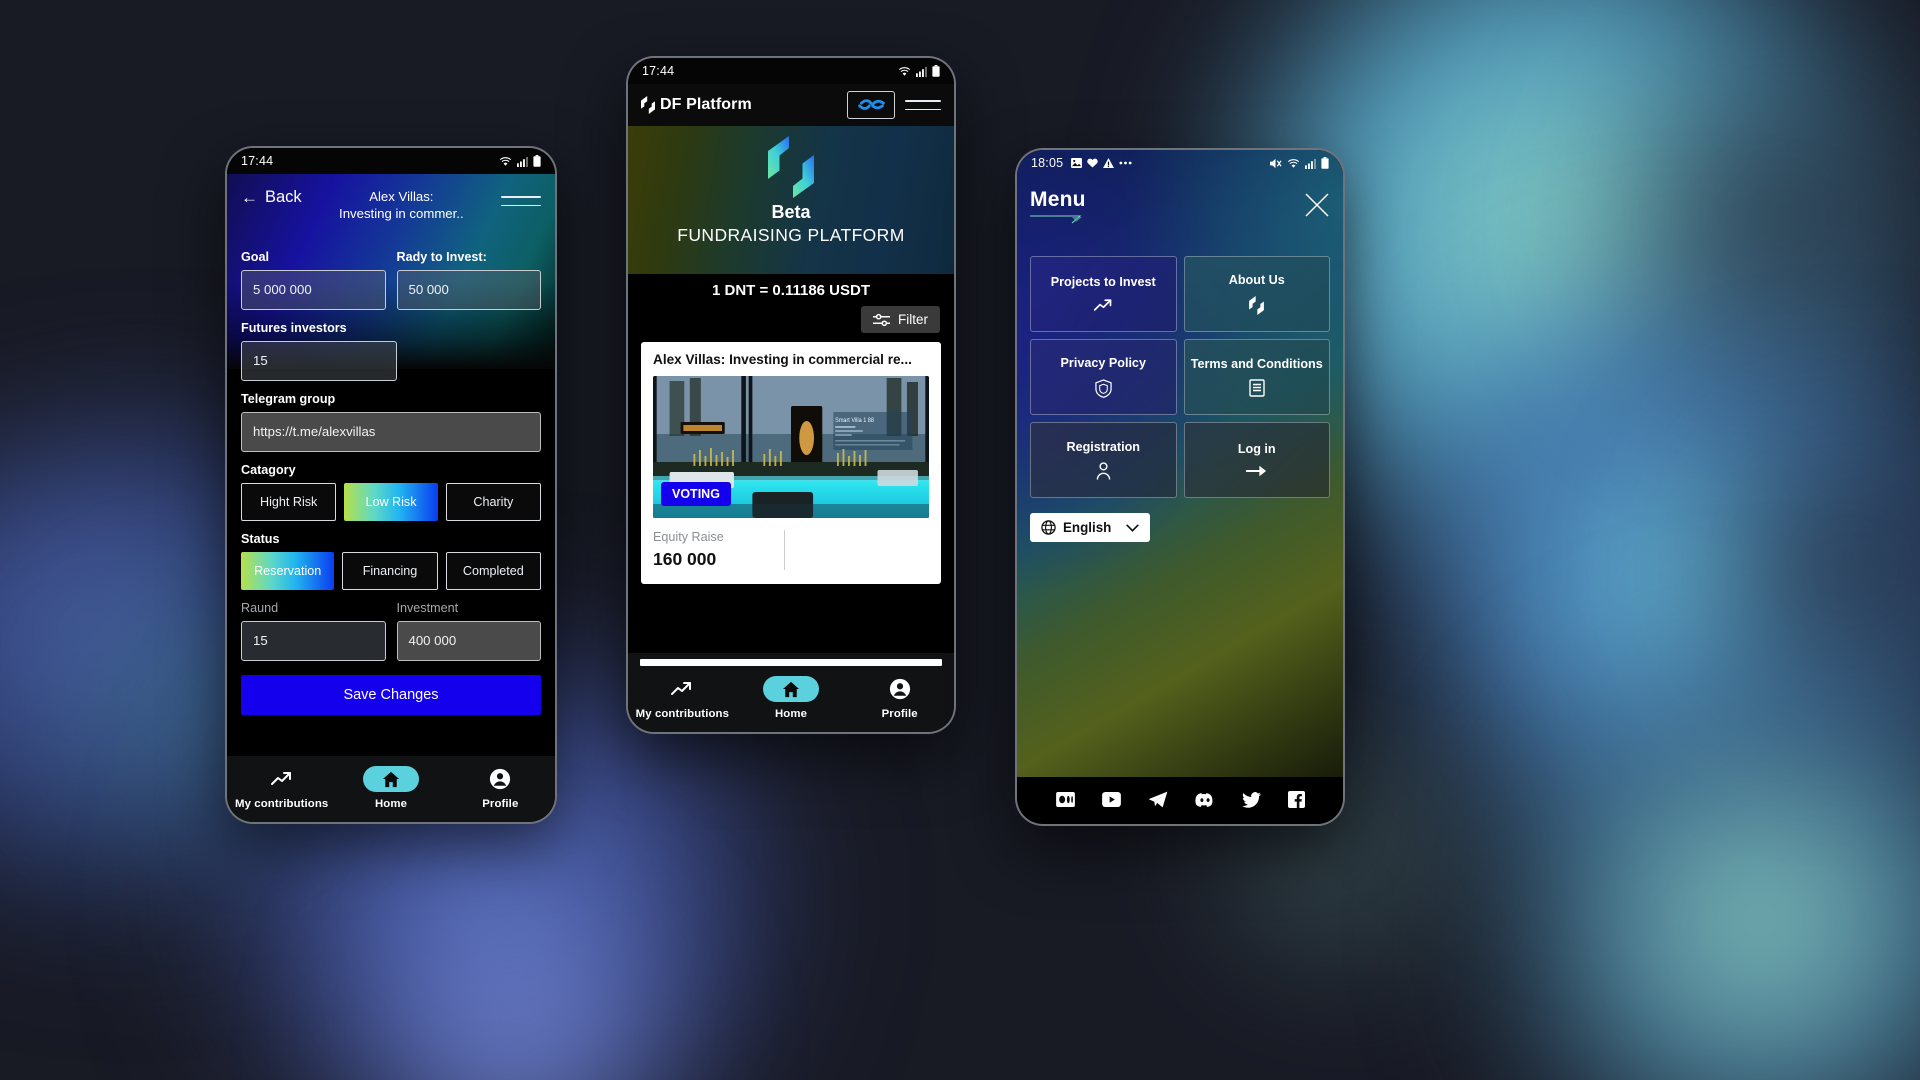  What do you see at coordinates (1257, 305) in the screenshot?
I see `df-logo-icon` at bounding box center [1257, 305].